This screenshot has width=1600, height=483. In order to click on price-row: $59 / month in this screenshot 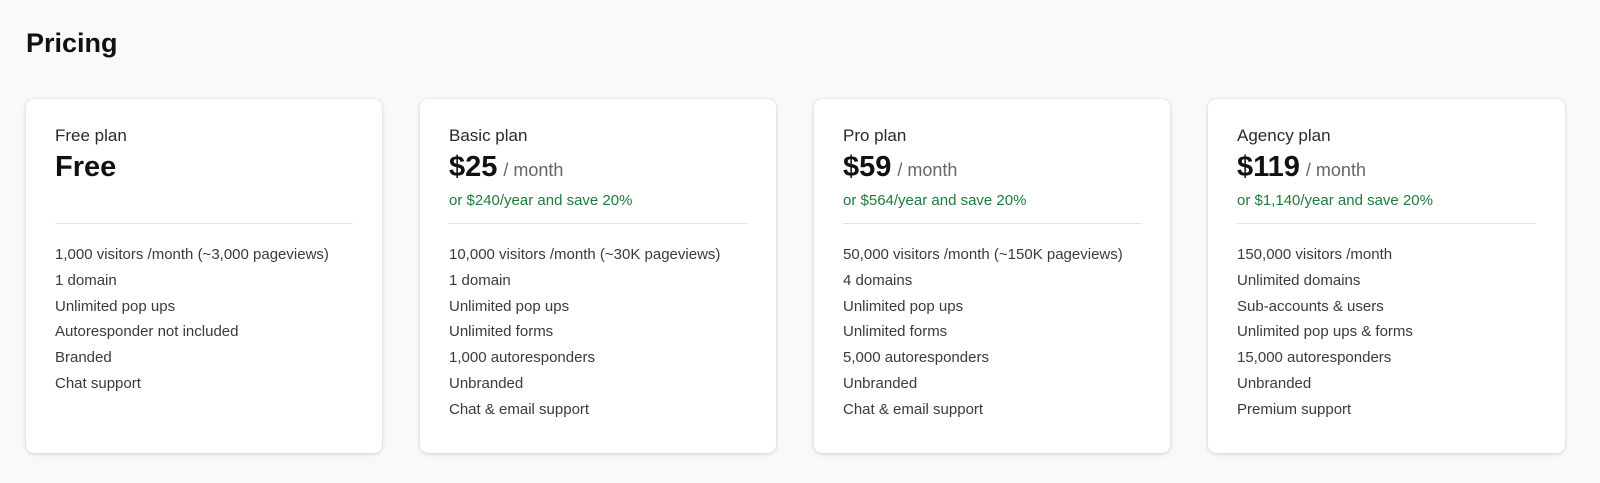, I will do `click(992, 167)`.